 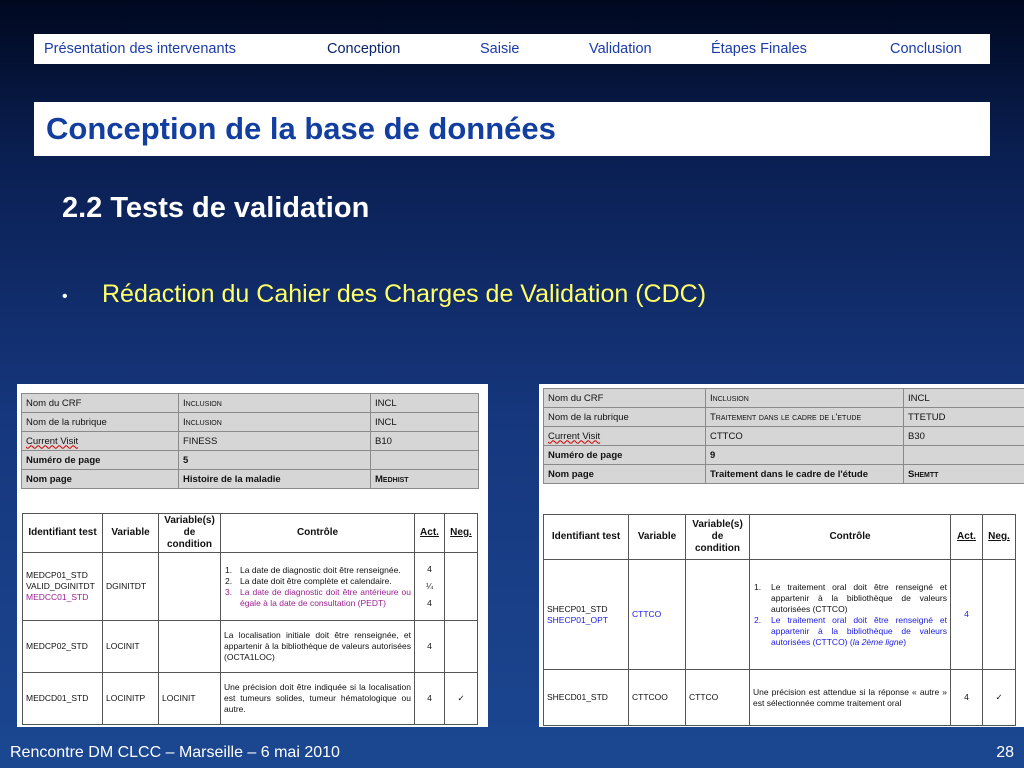 I want to click on act-cell: 4 ¼ 4, so click(x=429, y=586).